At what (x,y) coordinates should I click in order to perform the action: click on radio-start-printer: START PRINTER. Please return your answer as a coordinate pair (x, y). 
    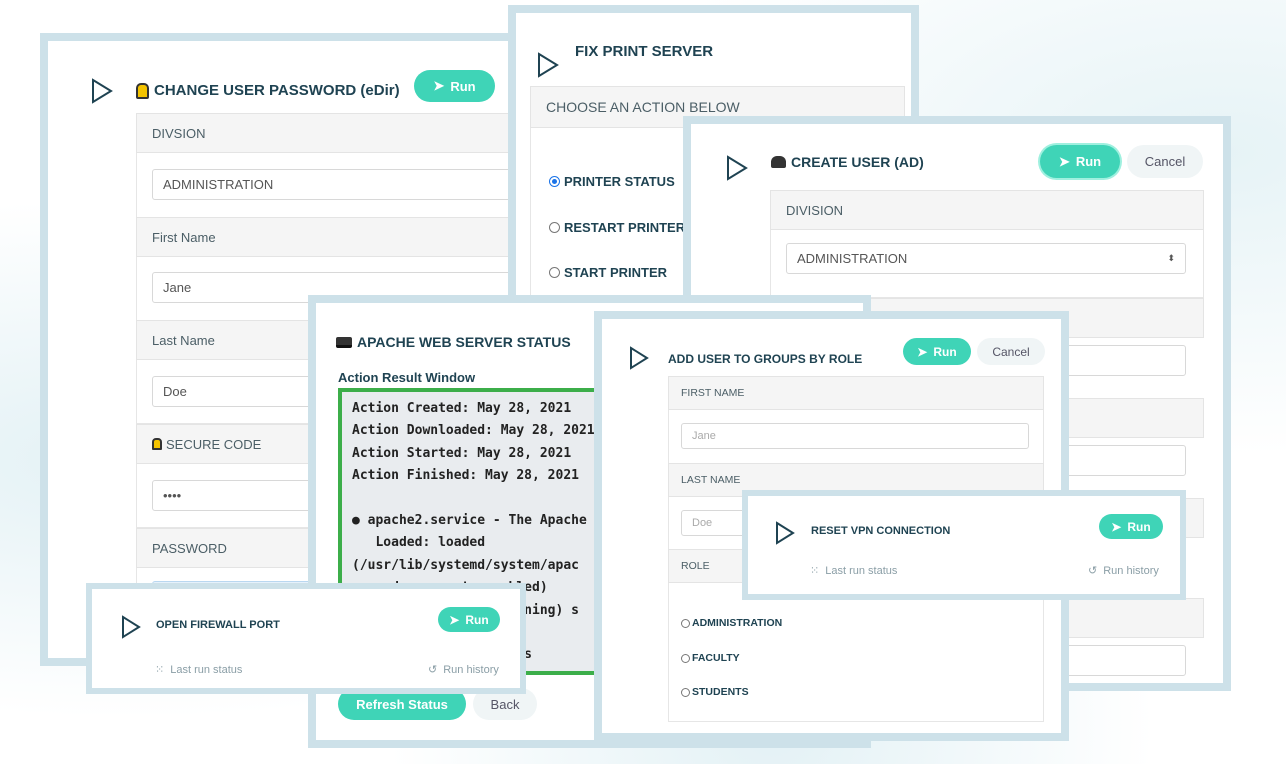
    Looking at the image, I should click on (608, 272).